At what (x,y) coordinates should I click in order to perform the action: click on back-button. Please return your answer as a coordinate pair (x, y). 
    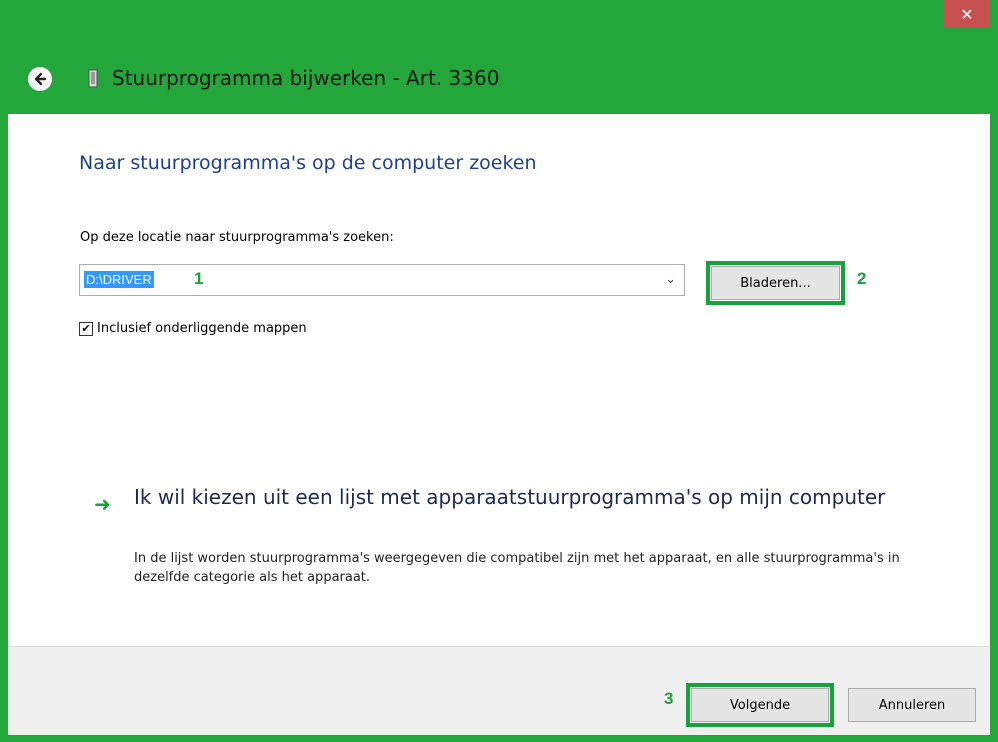
    Looking at the image, I should click on (40, 79).